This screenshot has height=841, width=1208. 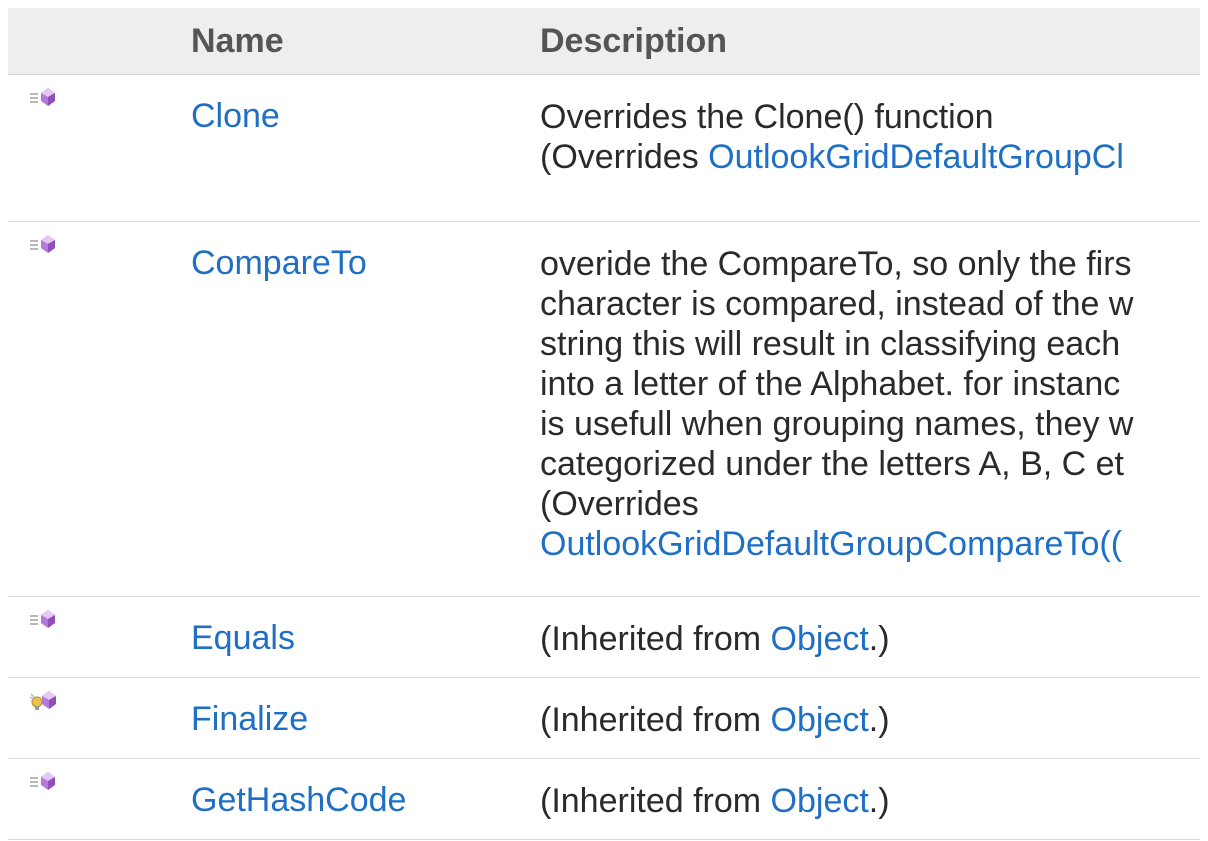 What do you see at coordinates (634, 41) in the screenshot?
I see `column-header-description: Description` at bounding box center [634, 41].